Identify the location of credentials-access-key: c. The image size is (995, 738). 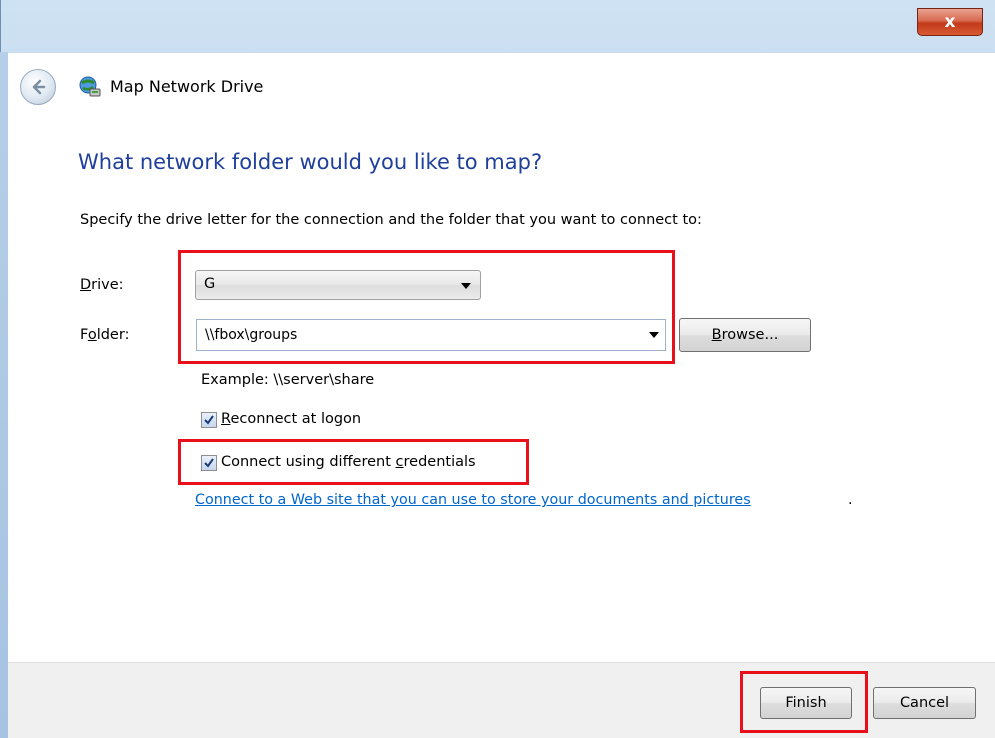
(399, 462).